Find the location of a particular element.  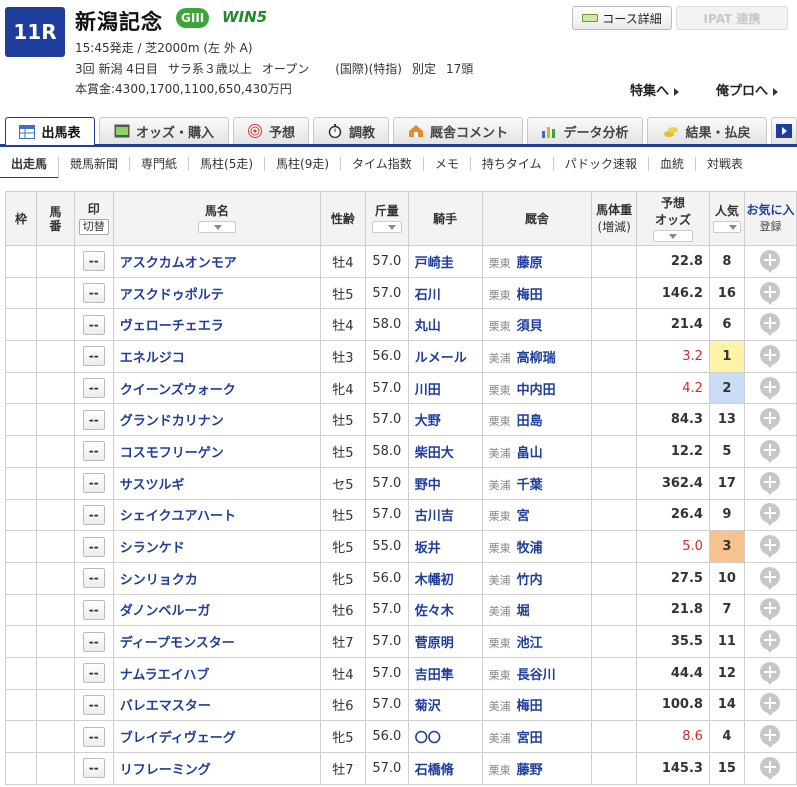

trainer-link: 宮 is located at coordinates (523, 516).